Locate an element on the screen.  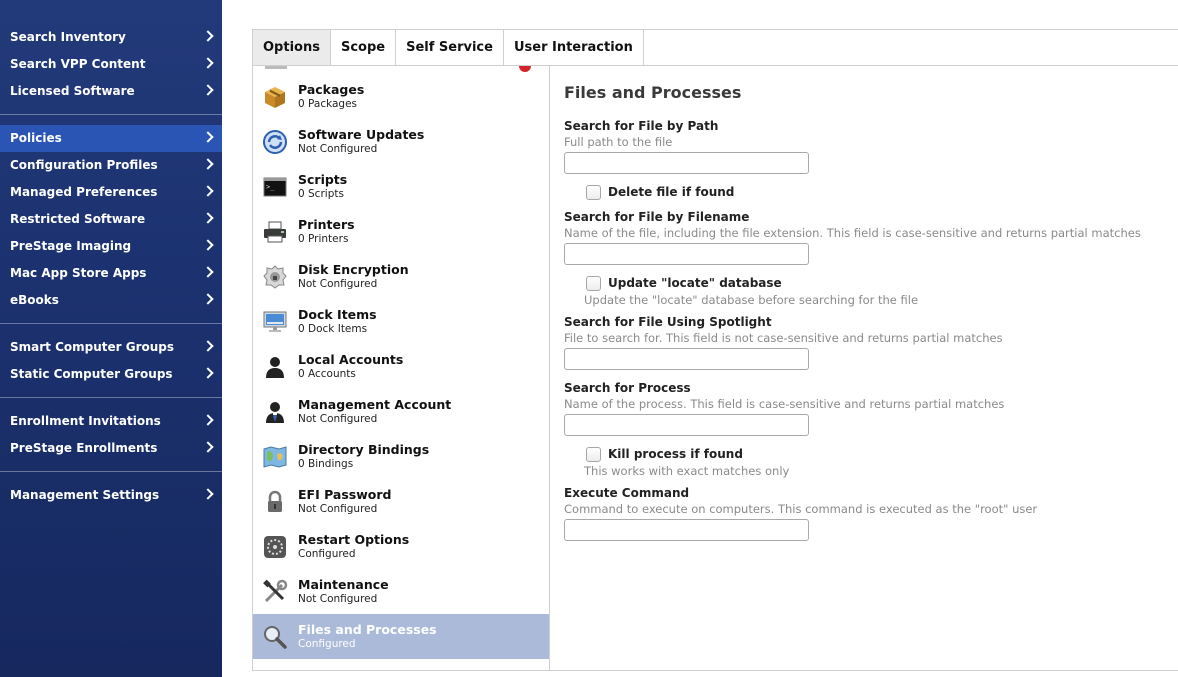
nav-item-licensed-software: Licensed Software is located at coordinates (111, 91).